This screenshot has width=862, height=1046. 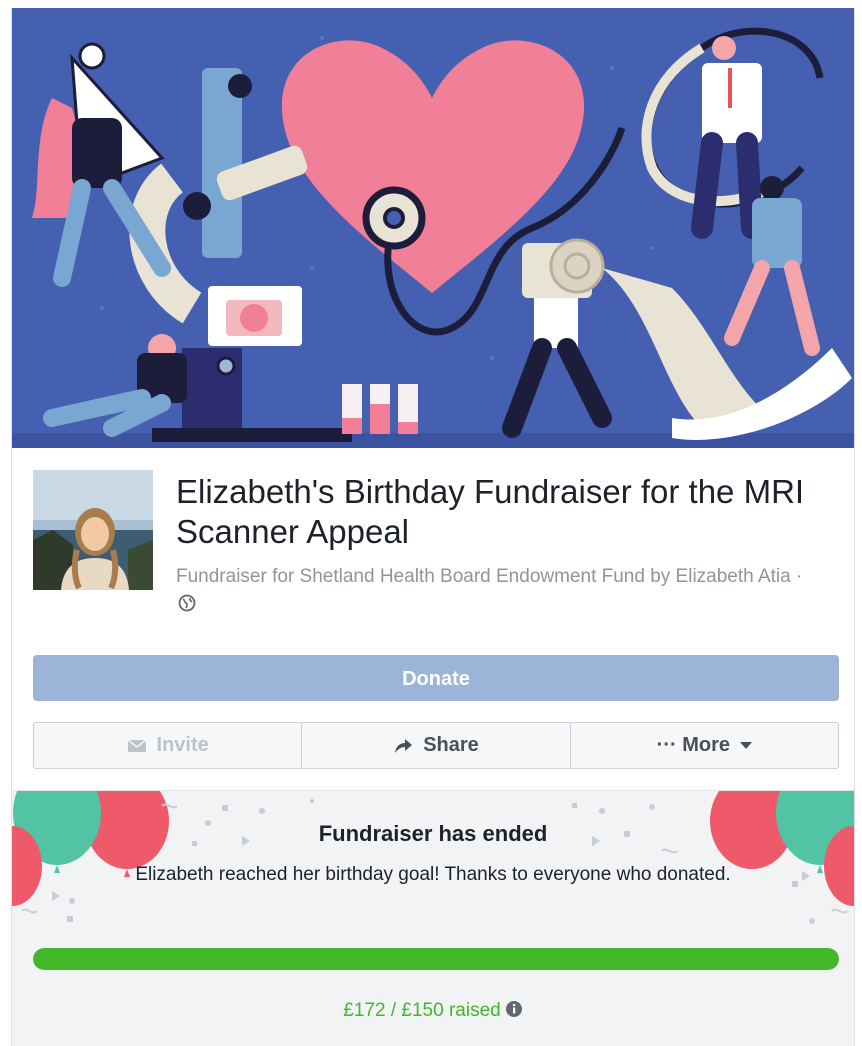 What do you see at coordinates (433, 833) in the screenshot?
I see `ended-title: Fundraiser has ended` at bounding box center [433, 833].